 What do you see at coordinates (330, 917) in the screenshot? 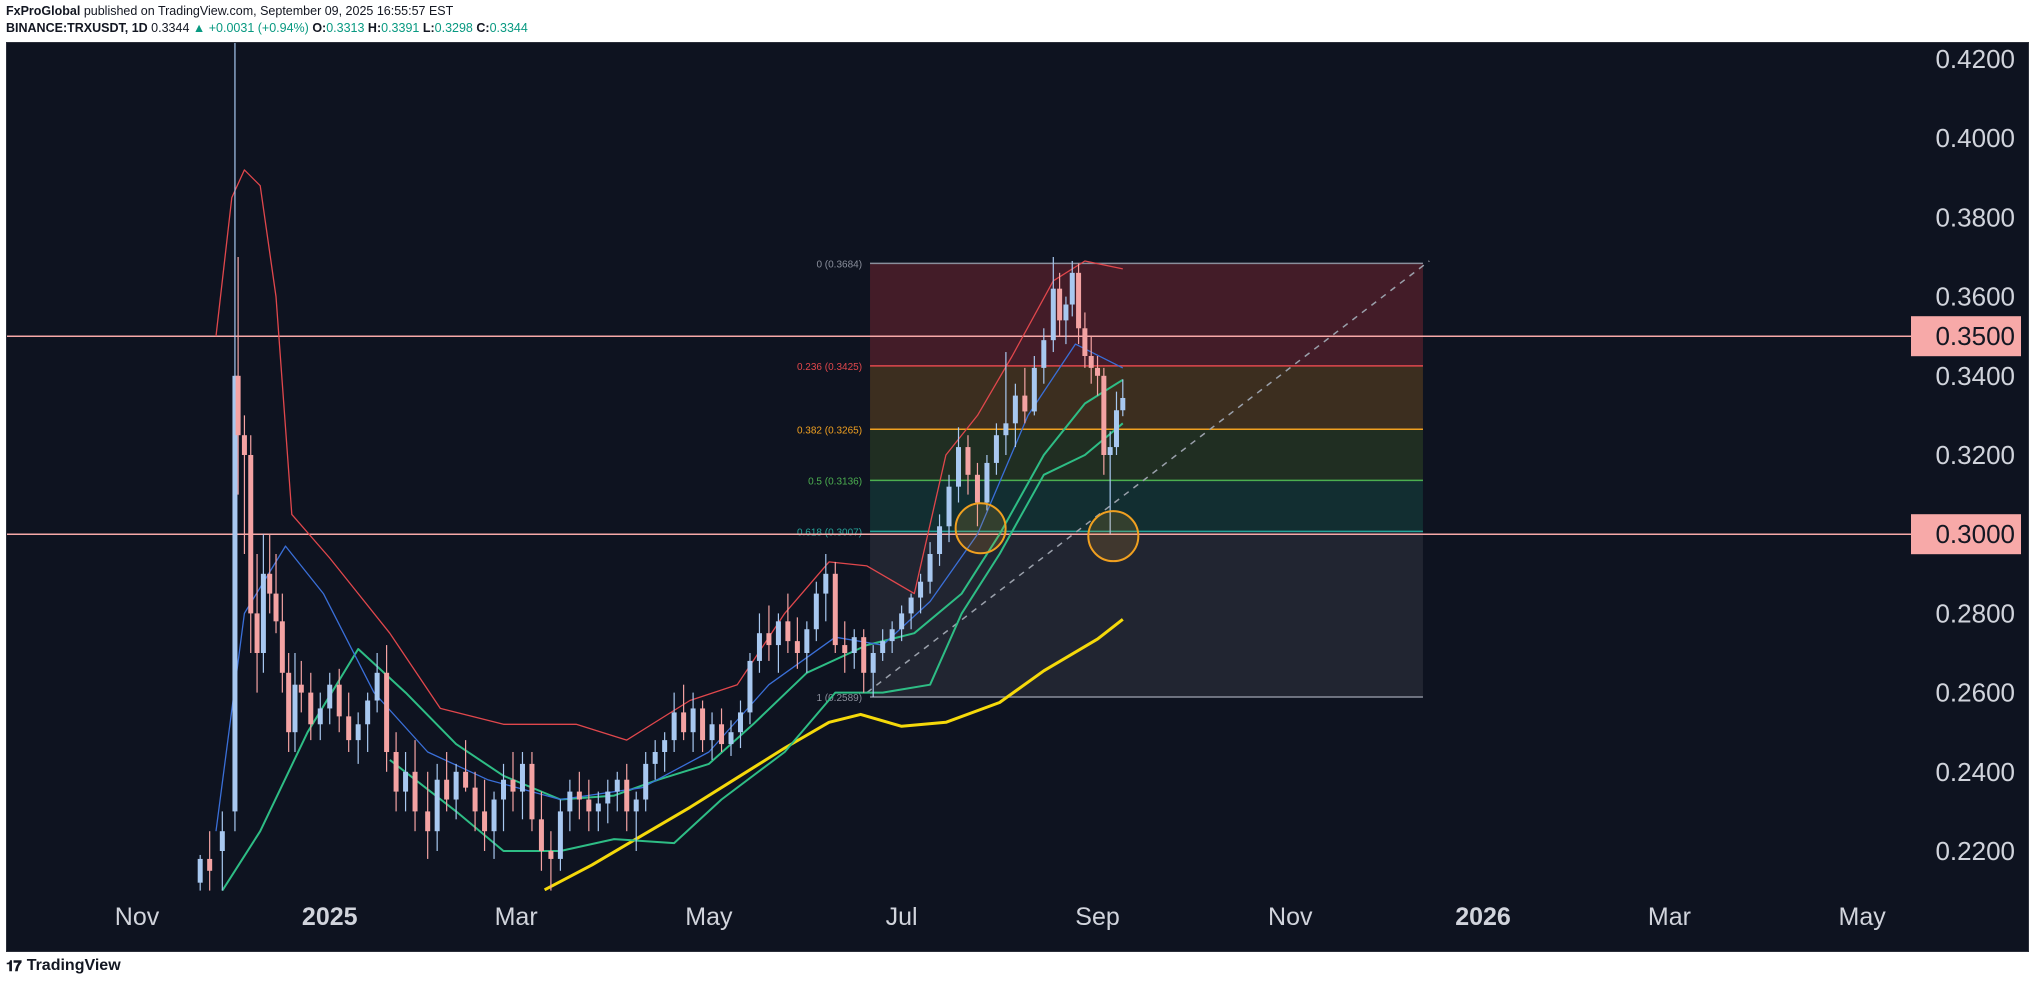
I see `x-tick-label: 2025` at bounding box center [330, 917].